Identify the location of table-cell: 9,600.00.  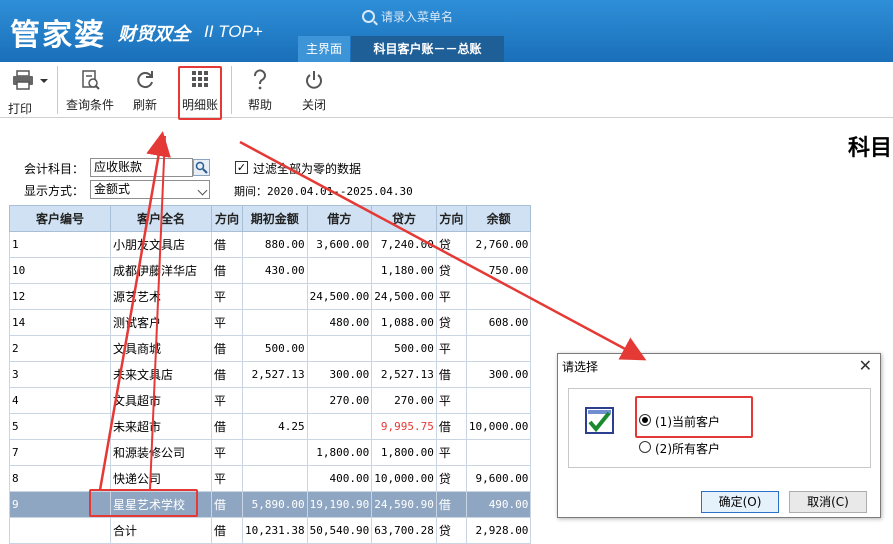
(498, 478).